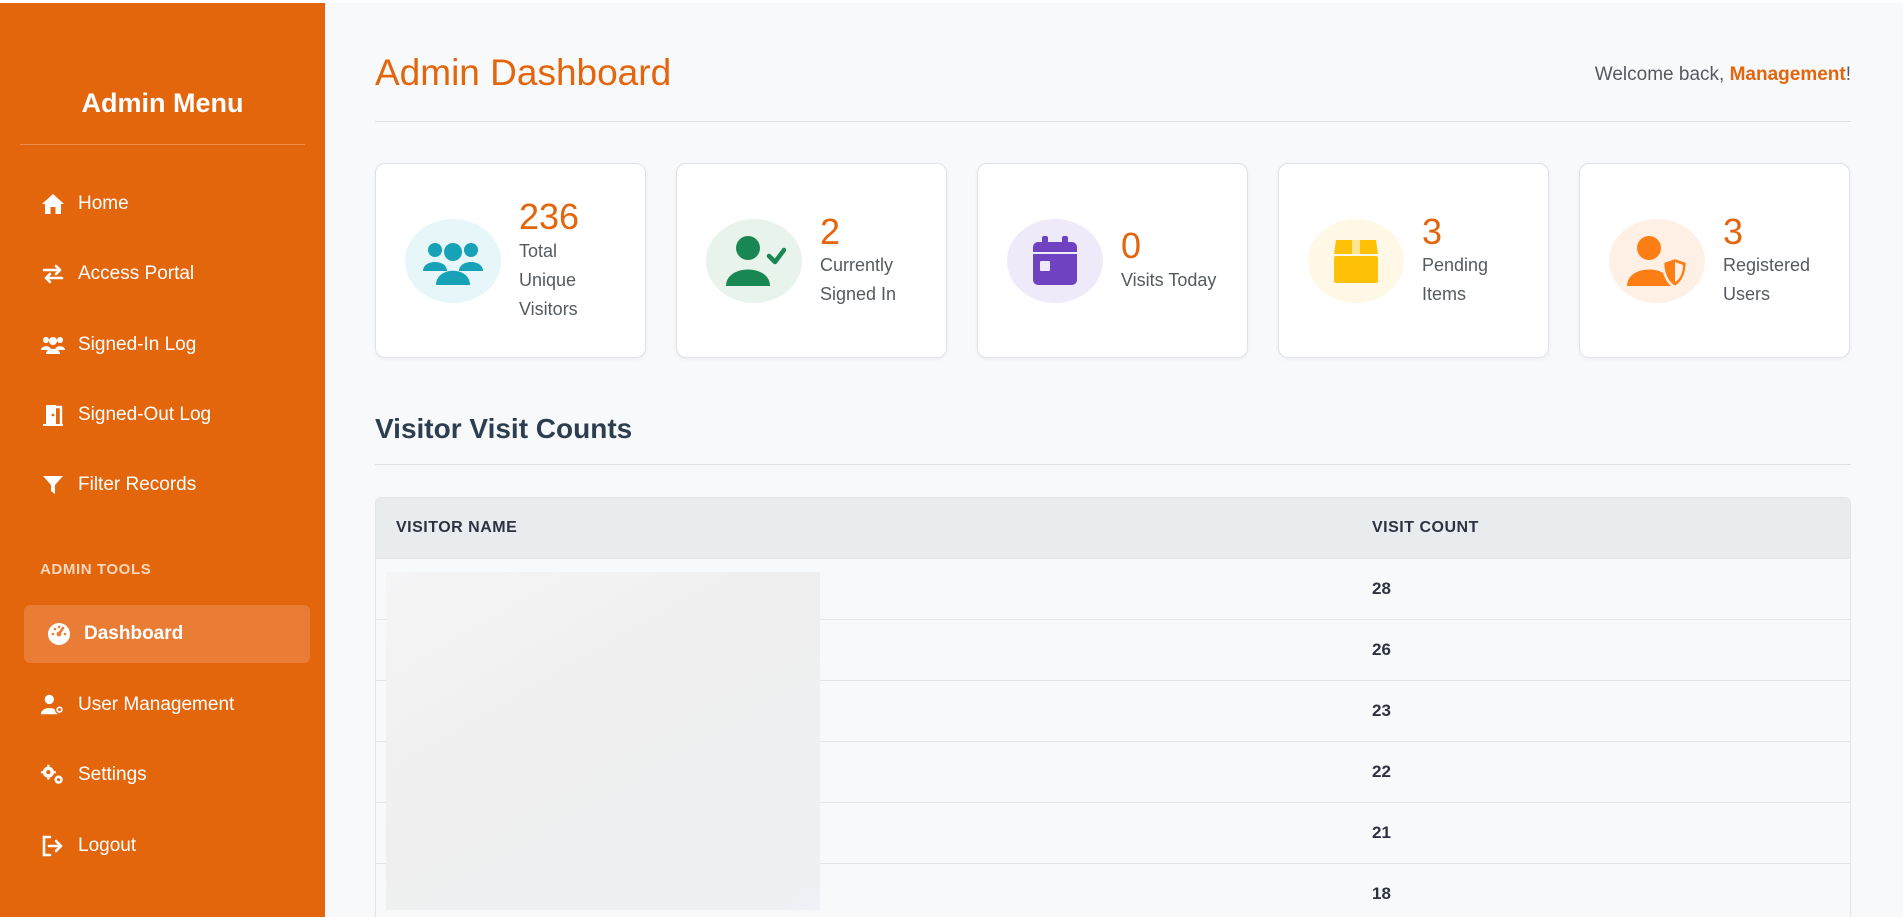 Image resolution: width=1903 pixels, height=917 pixels. I want to click on stat-card-currently-signed-in: 2 Currently Signed In, so click(811, 260).